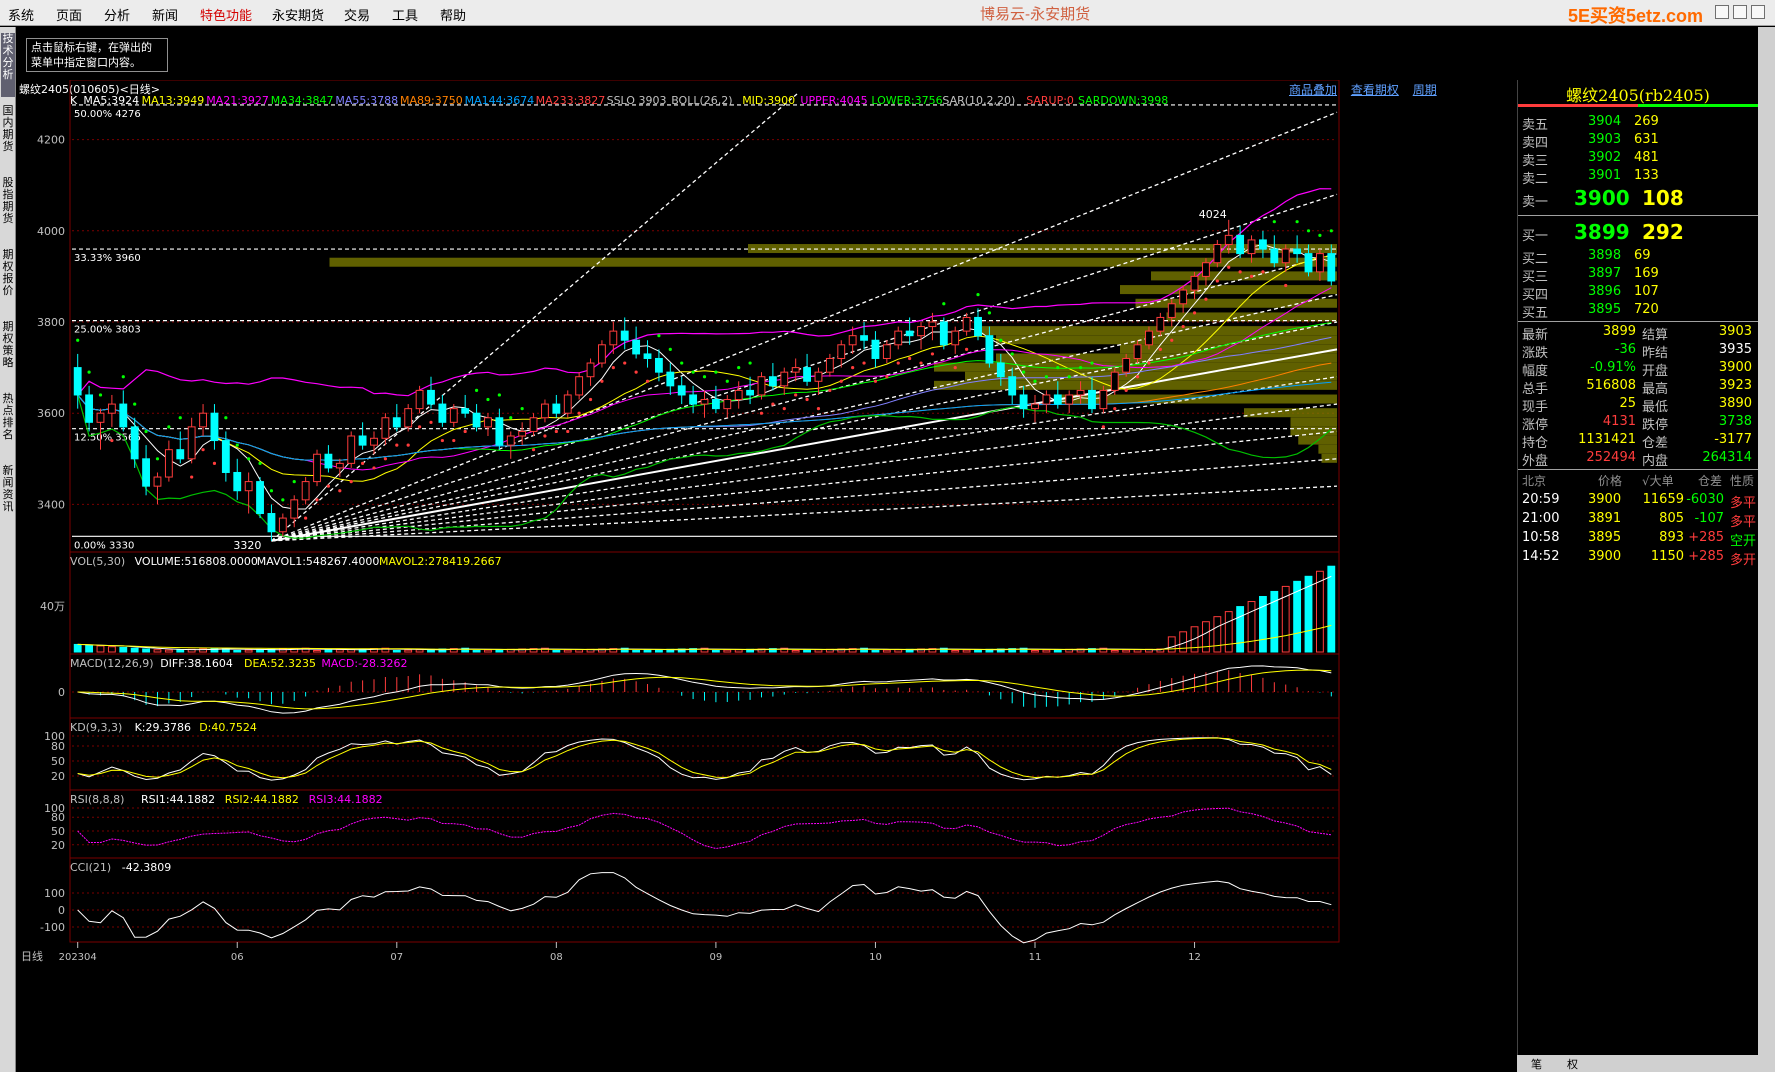 The width and height of the screenshot is (1775, 1072). I want to click on menu-analysis: 分析, so click(117, 14).